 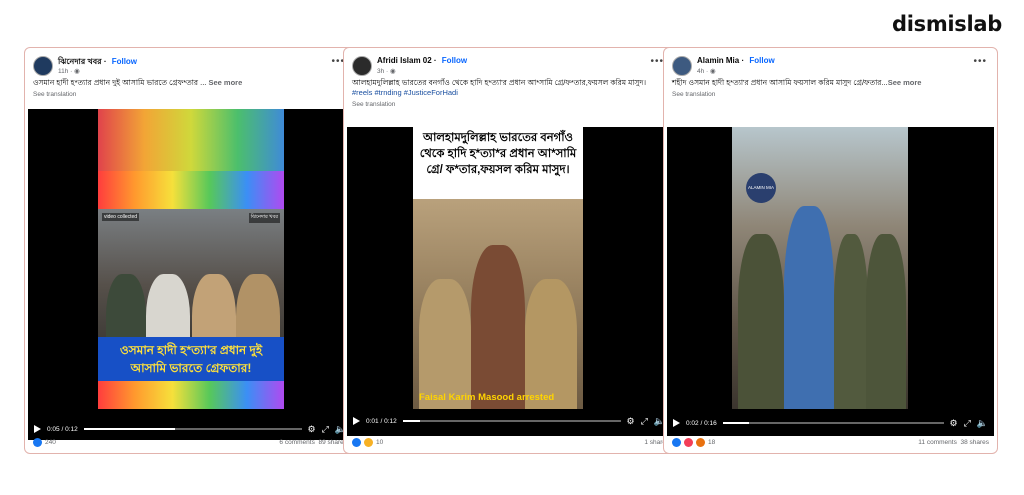 What do you see at coordinates (509, 442) in the screenshot?
I see `post-footer: 10 1 share` at bounding box center [509, 442].